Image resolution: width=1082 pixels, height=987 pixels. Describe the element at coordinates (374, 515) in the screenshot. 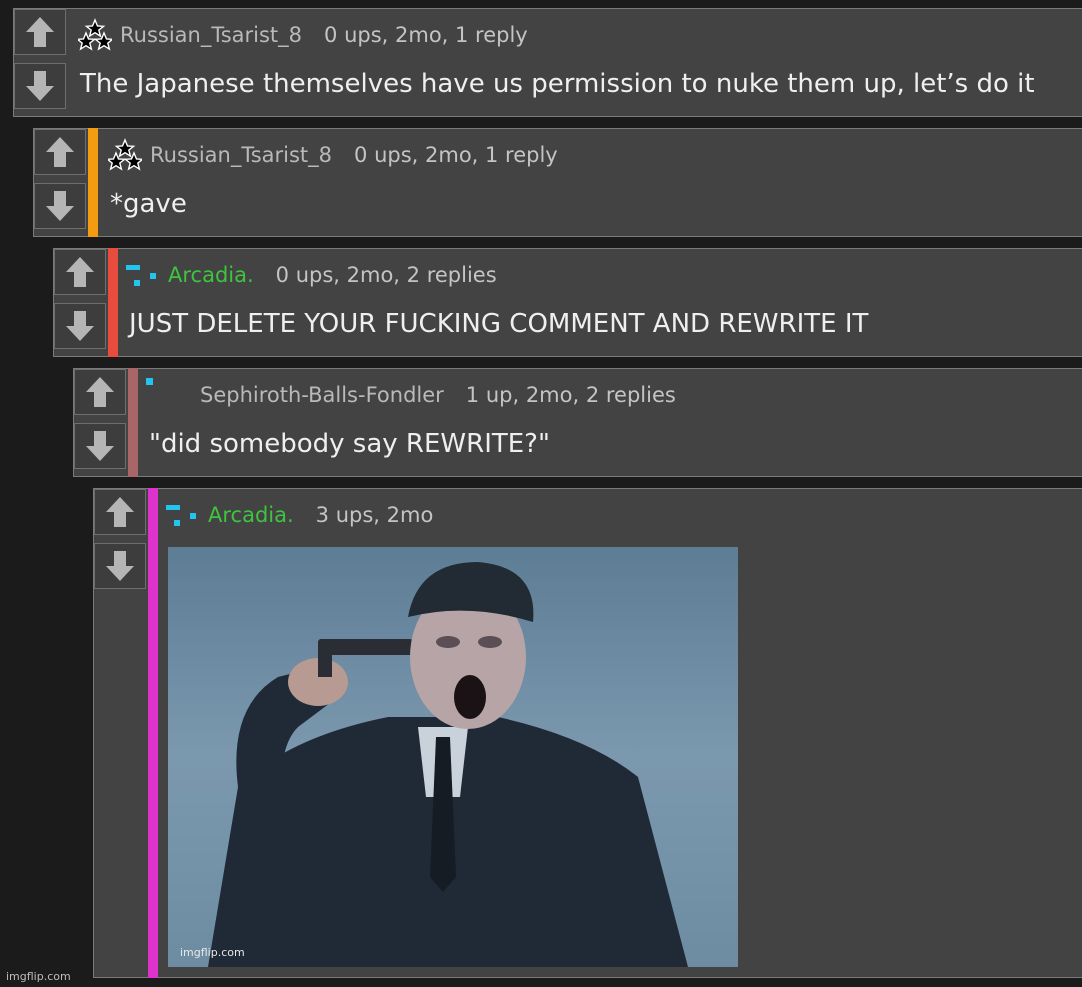

I see `comment-meta: 3 ups, 2mo` at that location.